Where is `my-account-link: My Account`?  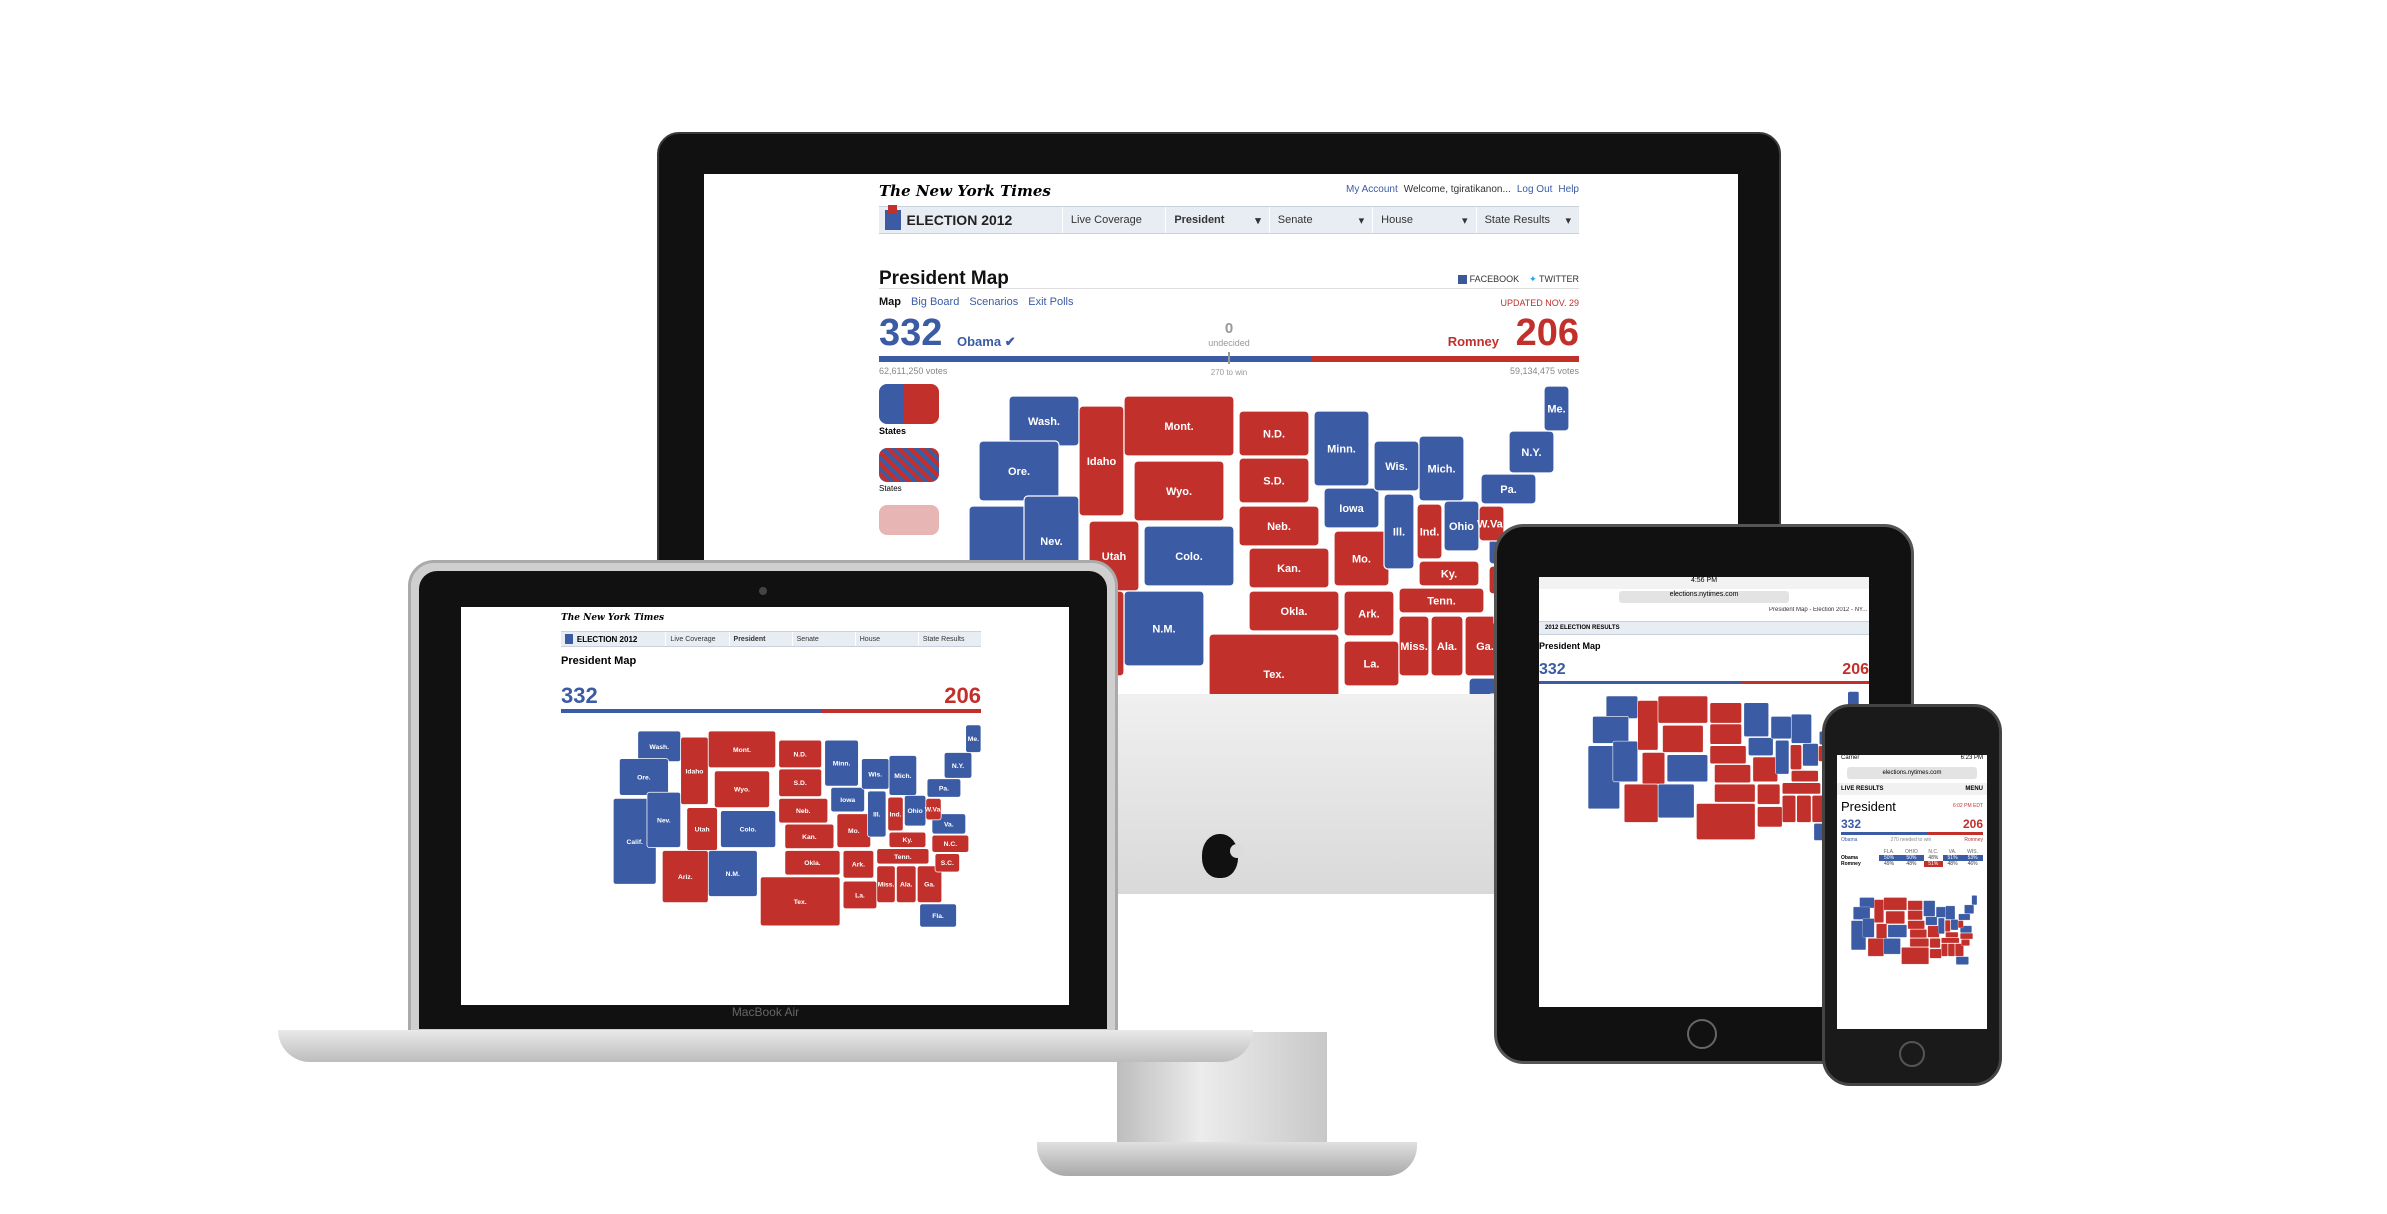
my-account-link: My Account is located at coordinates (1372, 189).